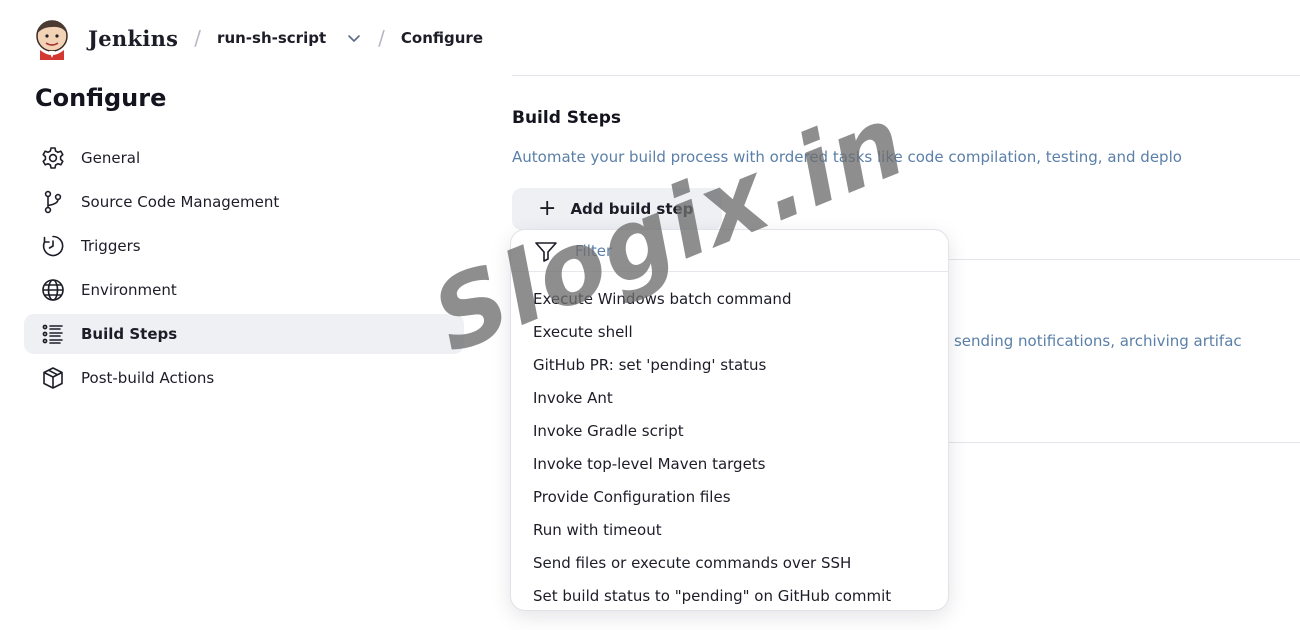 The height and width of the screenshot is (630, 1300). I want to click on sidebar-item-label: Source Code Management, so click(180, 202).